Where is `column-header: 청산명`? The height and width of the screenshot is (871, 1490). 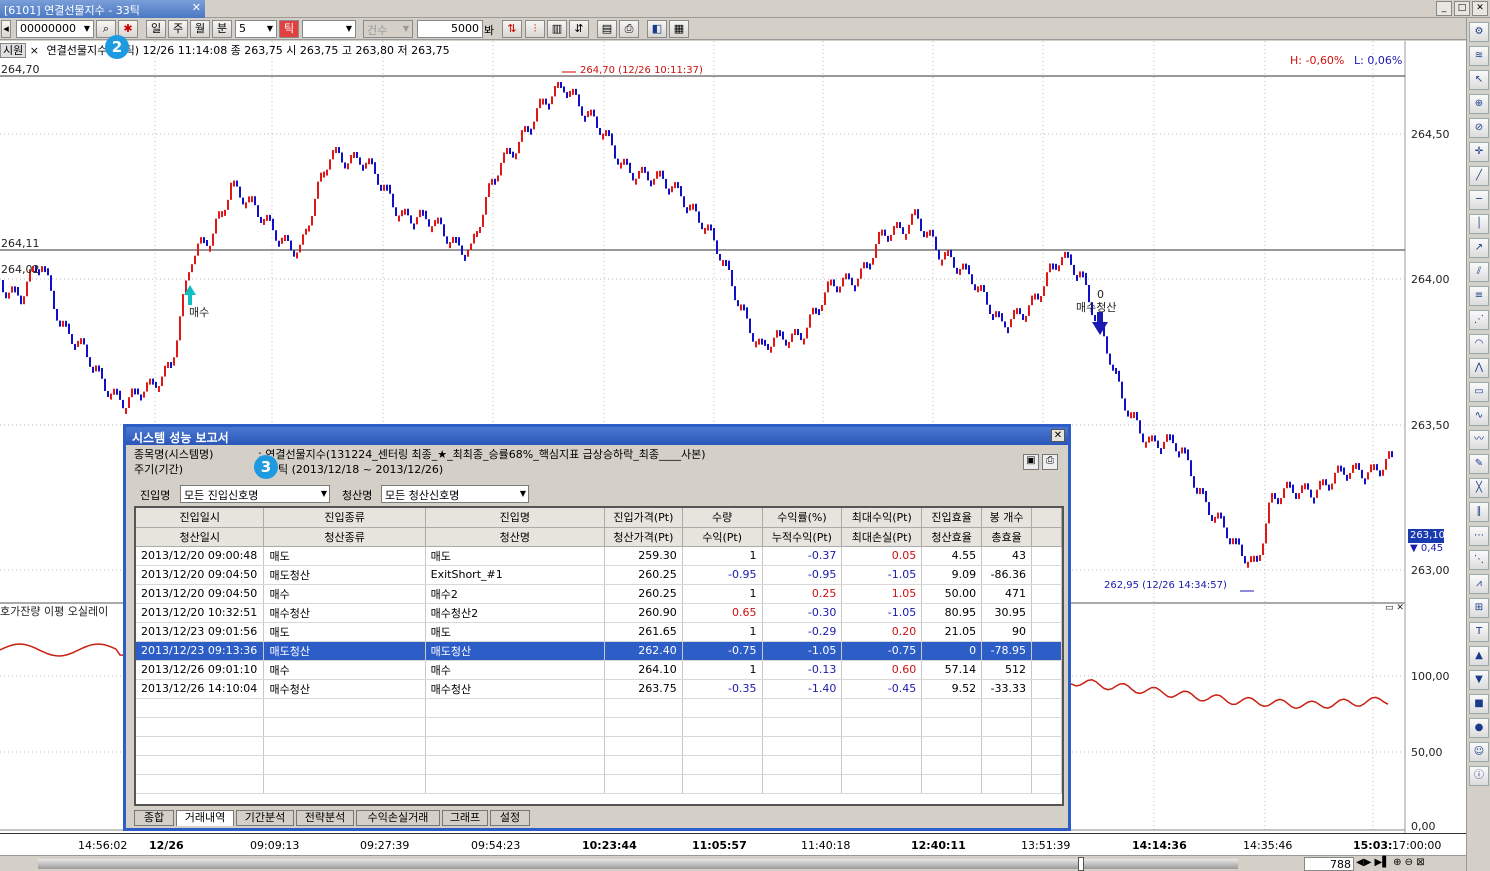
column-header: 청산명 is located at coordinates (515, 537).